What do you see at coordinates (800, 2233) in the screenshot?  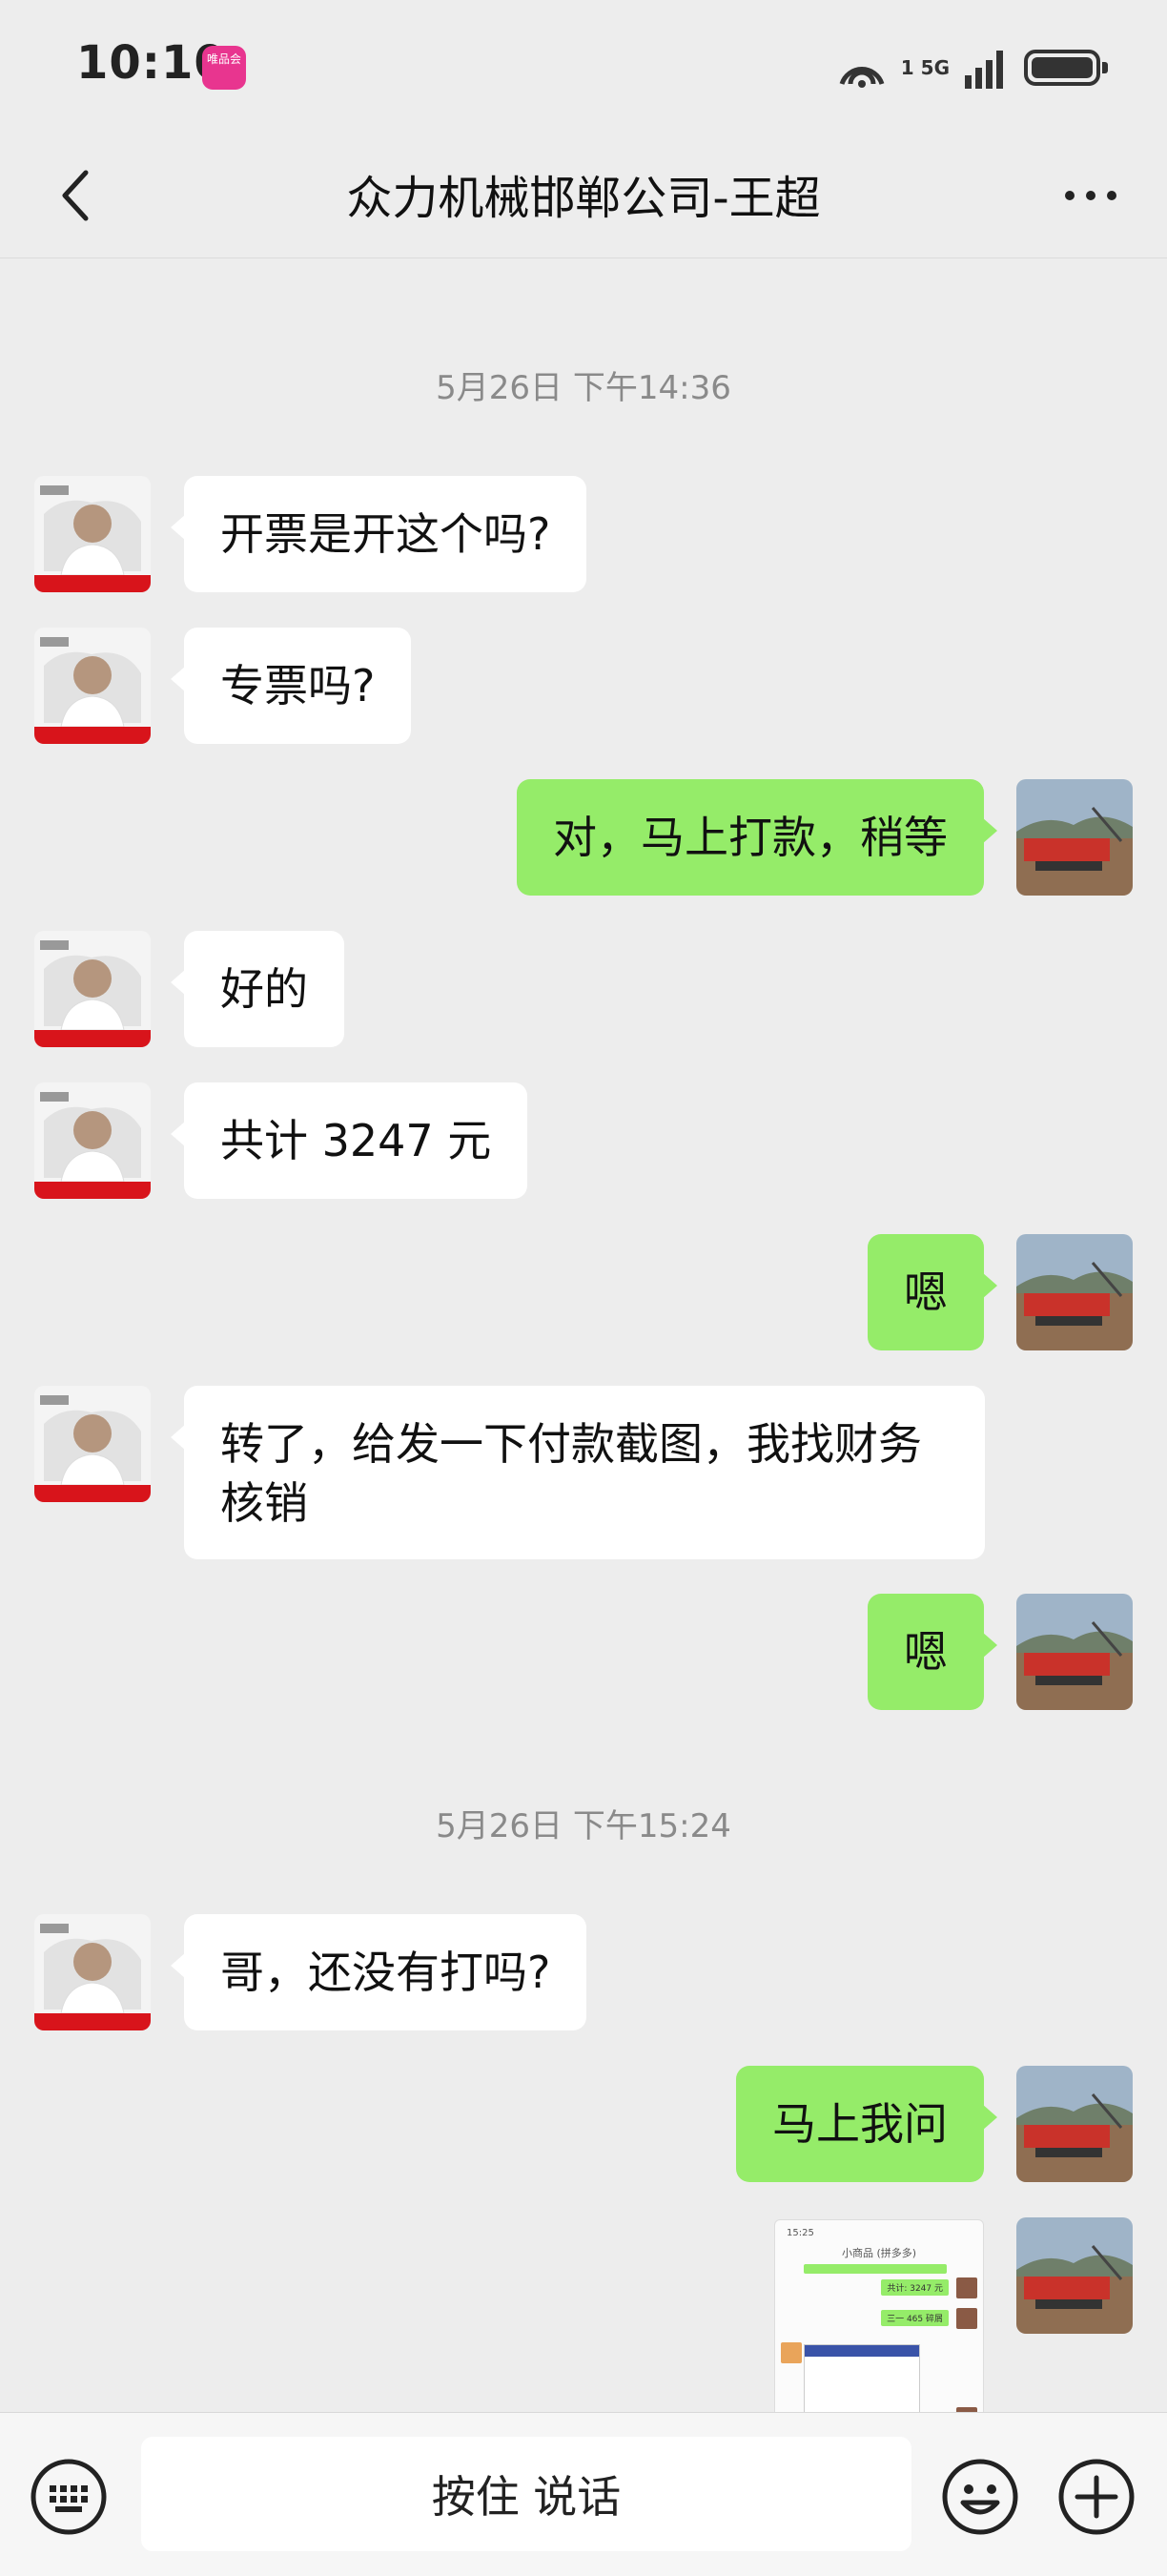 I see `thumb-time: 15:25` at bounding box center [800, 2233].